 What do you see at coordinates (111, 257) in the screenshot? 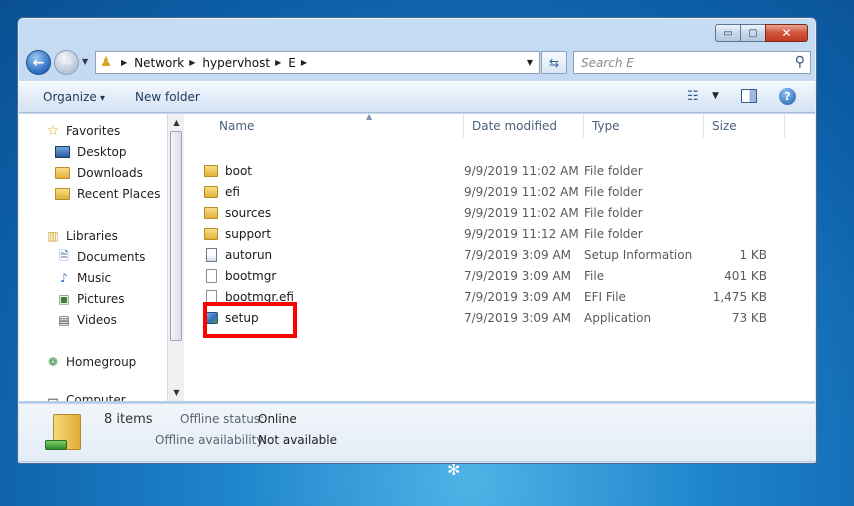
I see `sidebar-item-label: Documents` at bounding box center [111, 257].